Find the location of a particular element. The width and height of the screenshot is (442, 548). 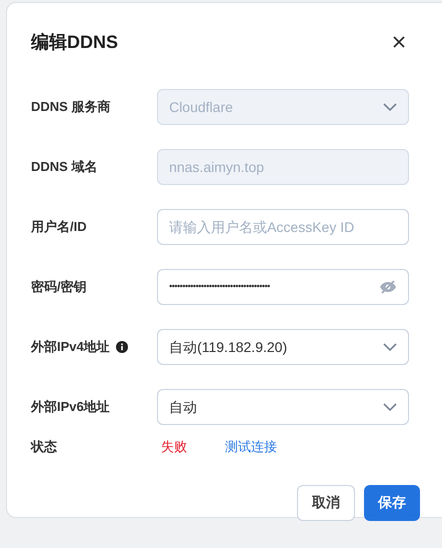

field-label: 用户名/ID is located at coordinates (59, 227).